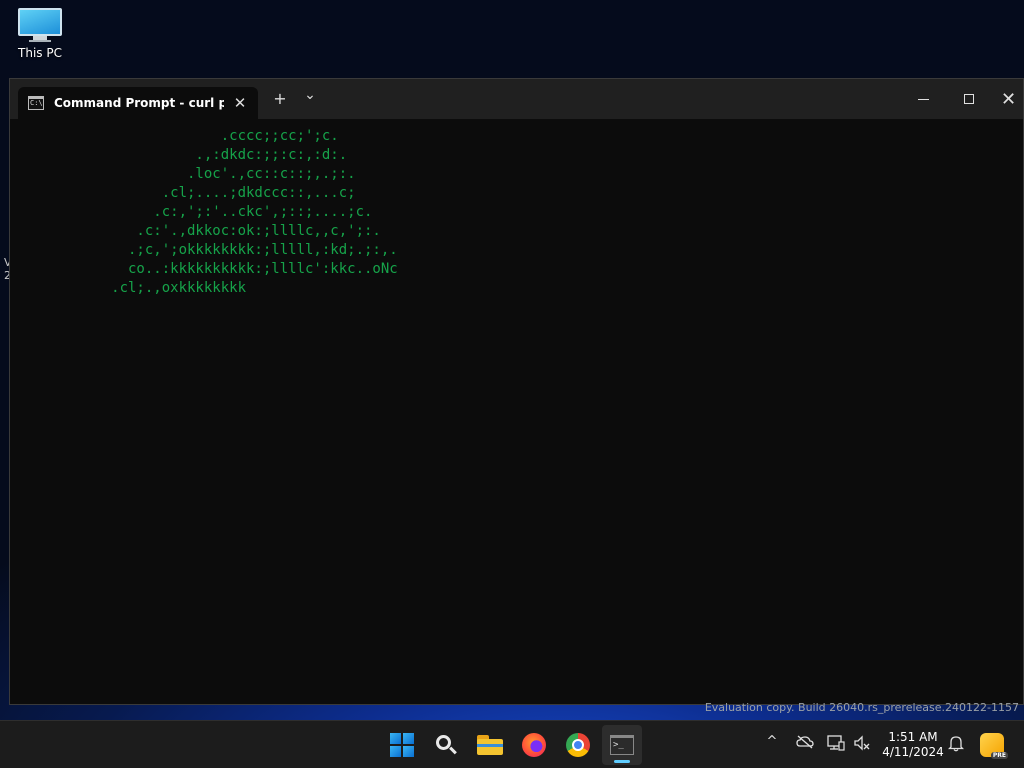 The width and height of the screenshot is (1024, 768). I want to click on active-app-indicator, so click(622, 761).